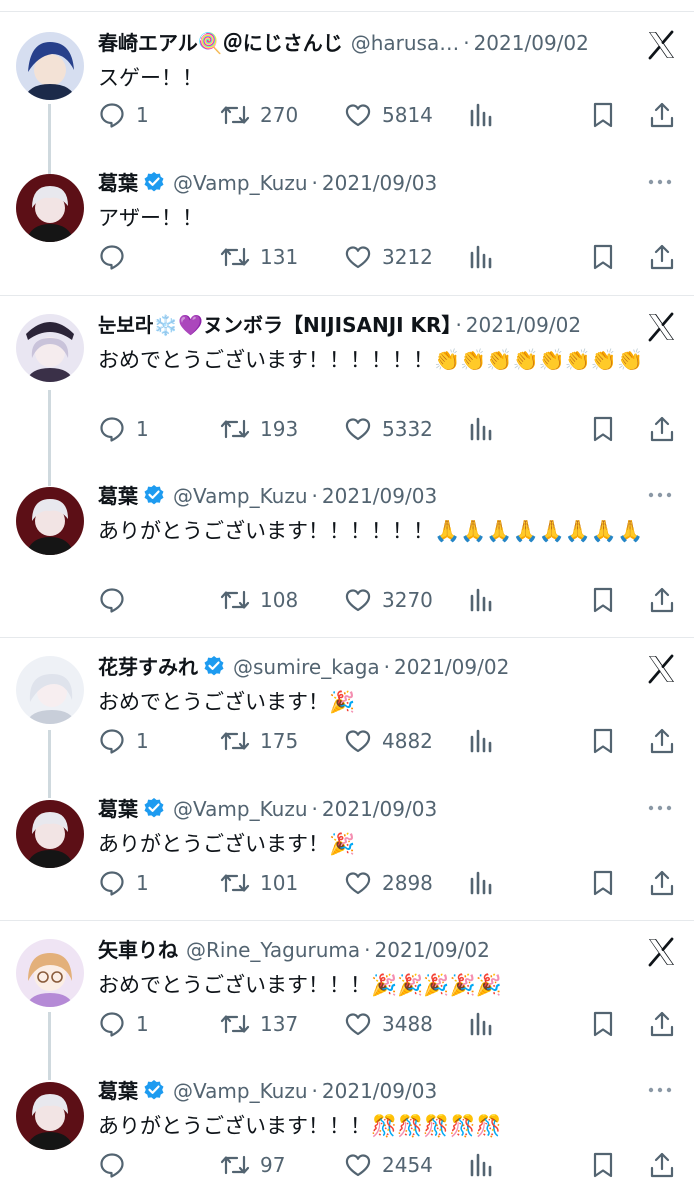 The height and width of the screenshot is (1200, 694). What do you see at coordinates (148, 667) in the screenshot?
I see `display-name: 花芽すみれ` at bounding box center [148, 667].